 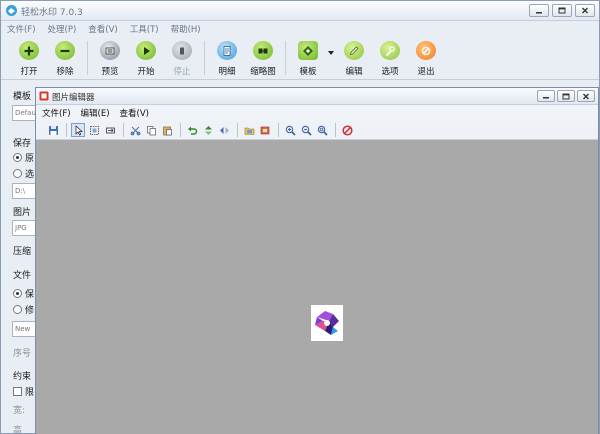 I want to click on zoom-fit-icon, so click(x=322, y=130).